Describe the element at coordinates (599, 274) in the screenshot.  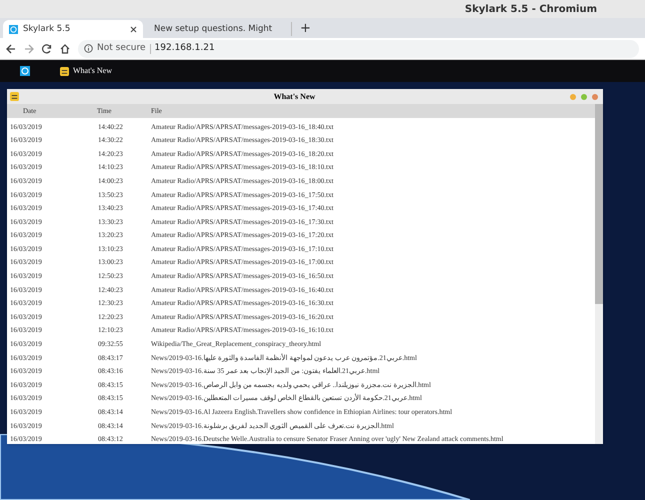
I see `scrollbar` at that location.